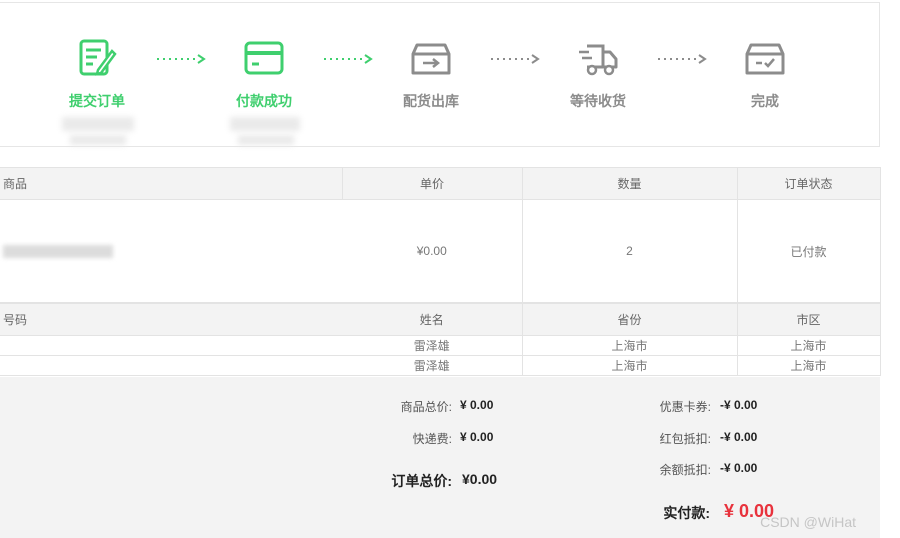 The height and width of the screenshot is (538, 900). What do you see at coordinates (739, 468) in the screenshot?
I see `balance-value: -¥ 0.00` at bounding box center [739, 468].